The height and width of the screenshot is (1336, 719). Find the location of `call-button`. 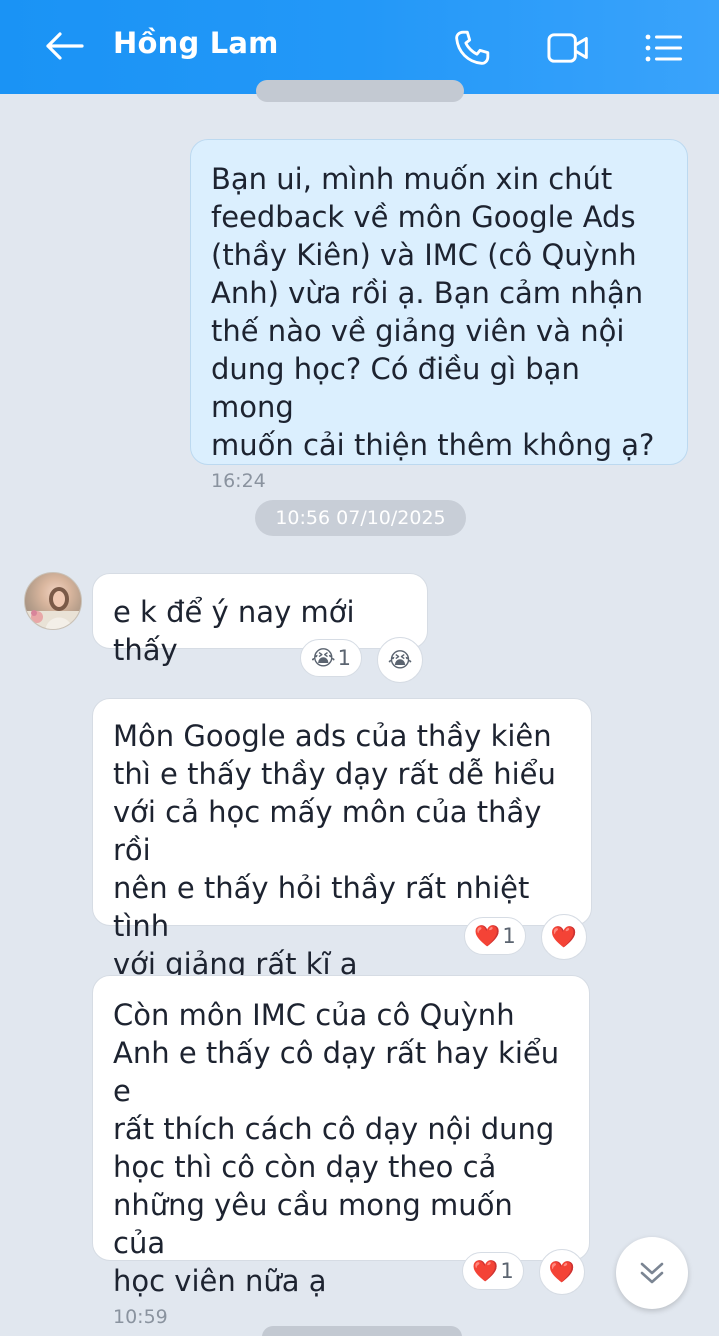

call-button is located at coordinates (472, 48).